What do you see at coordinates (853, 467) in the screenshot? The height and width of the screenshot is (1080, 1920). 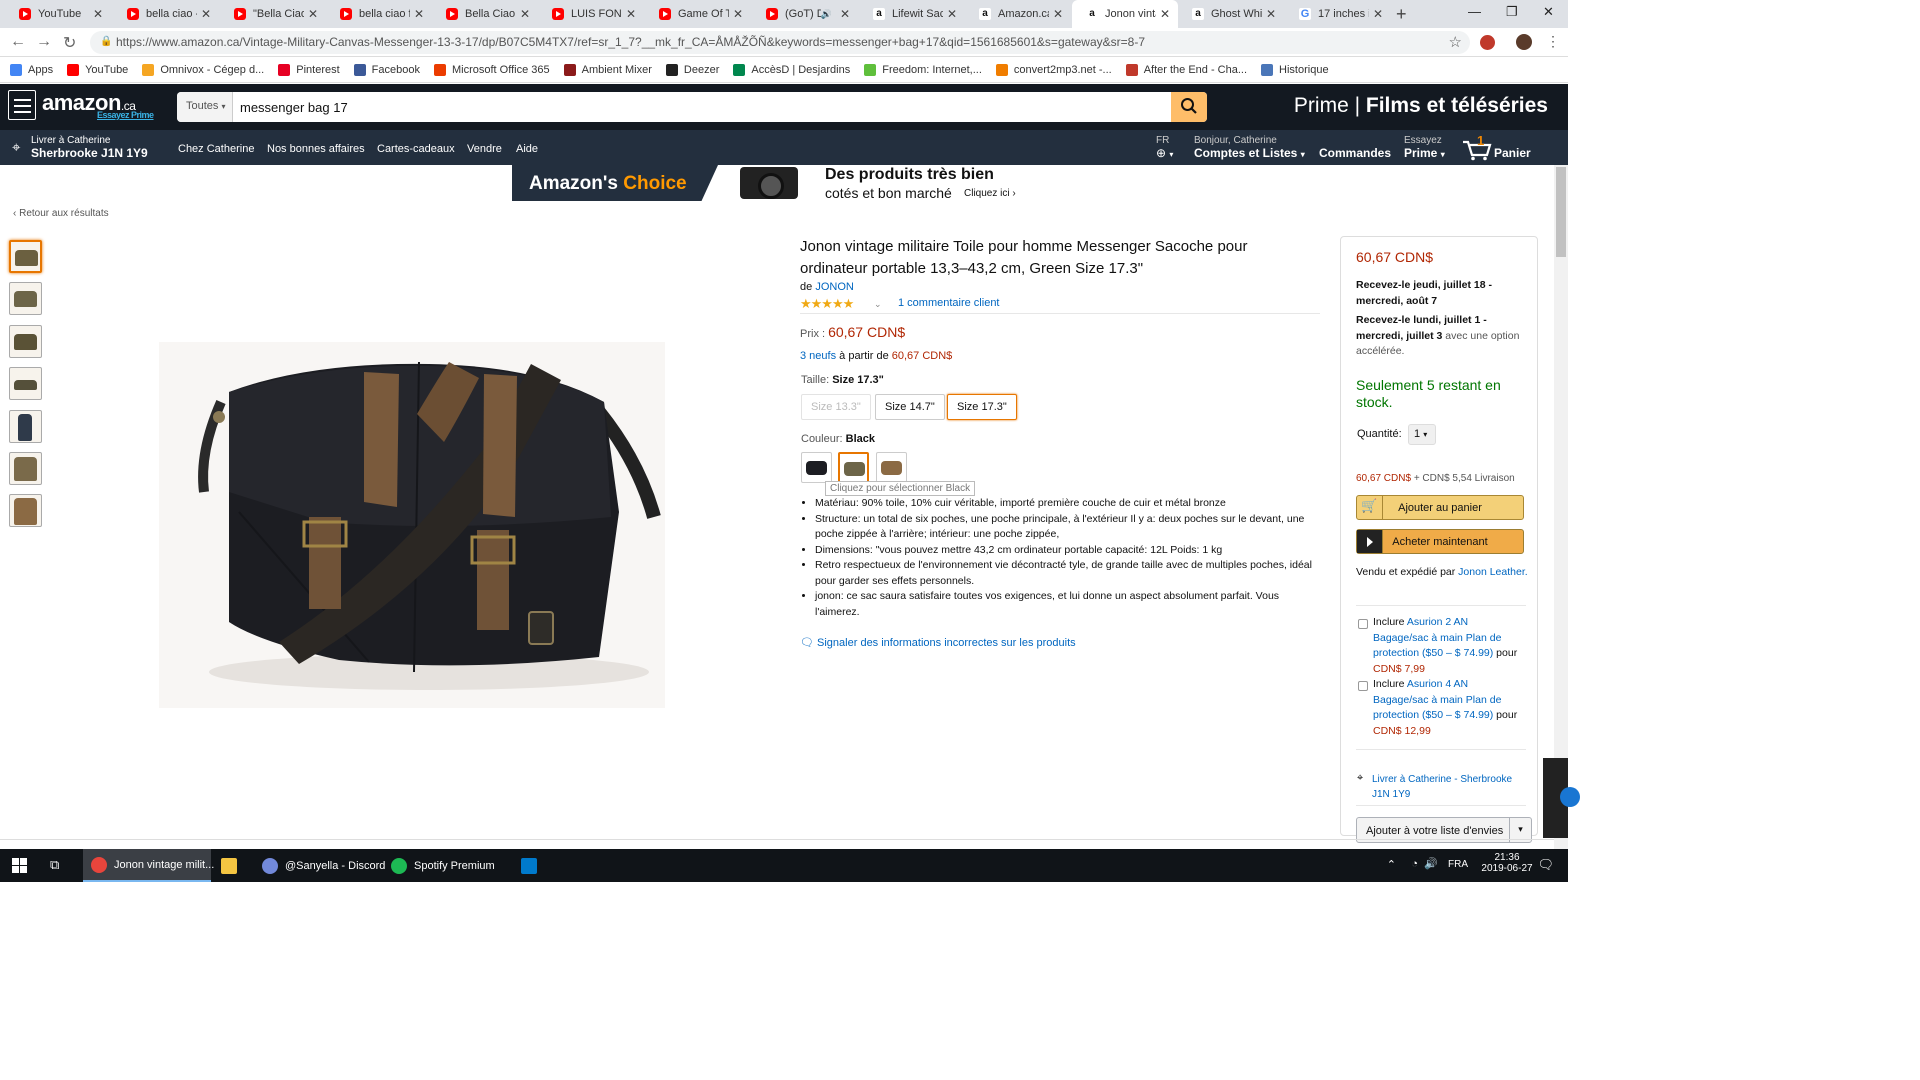 I see `color-swatch-green` at bounding box center [853, 467].